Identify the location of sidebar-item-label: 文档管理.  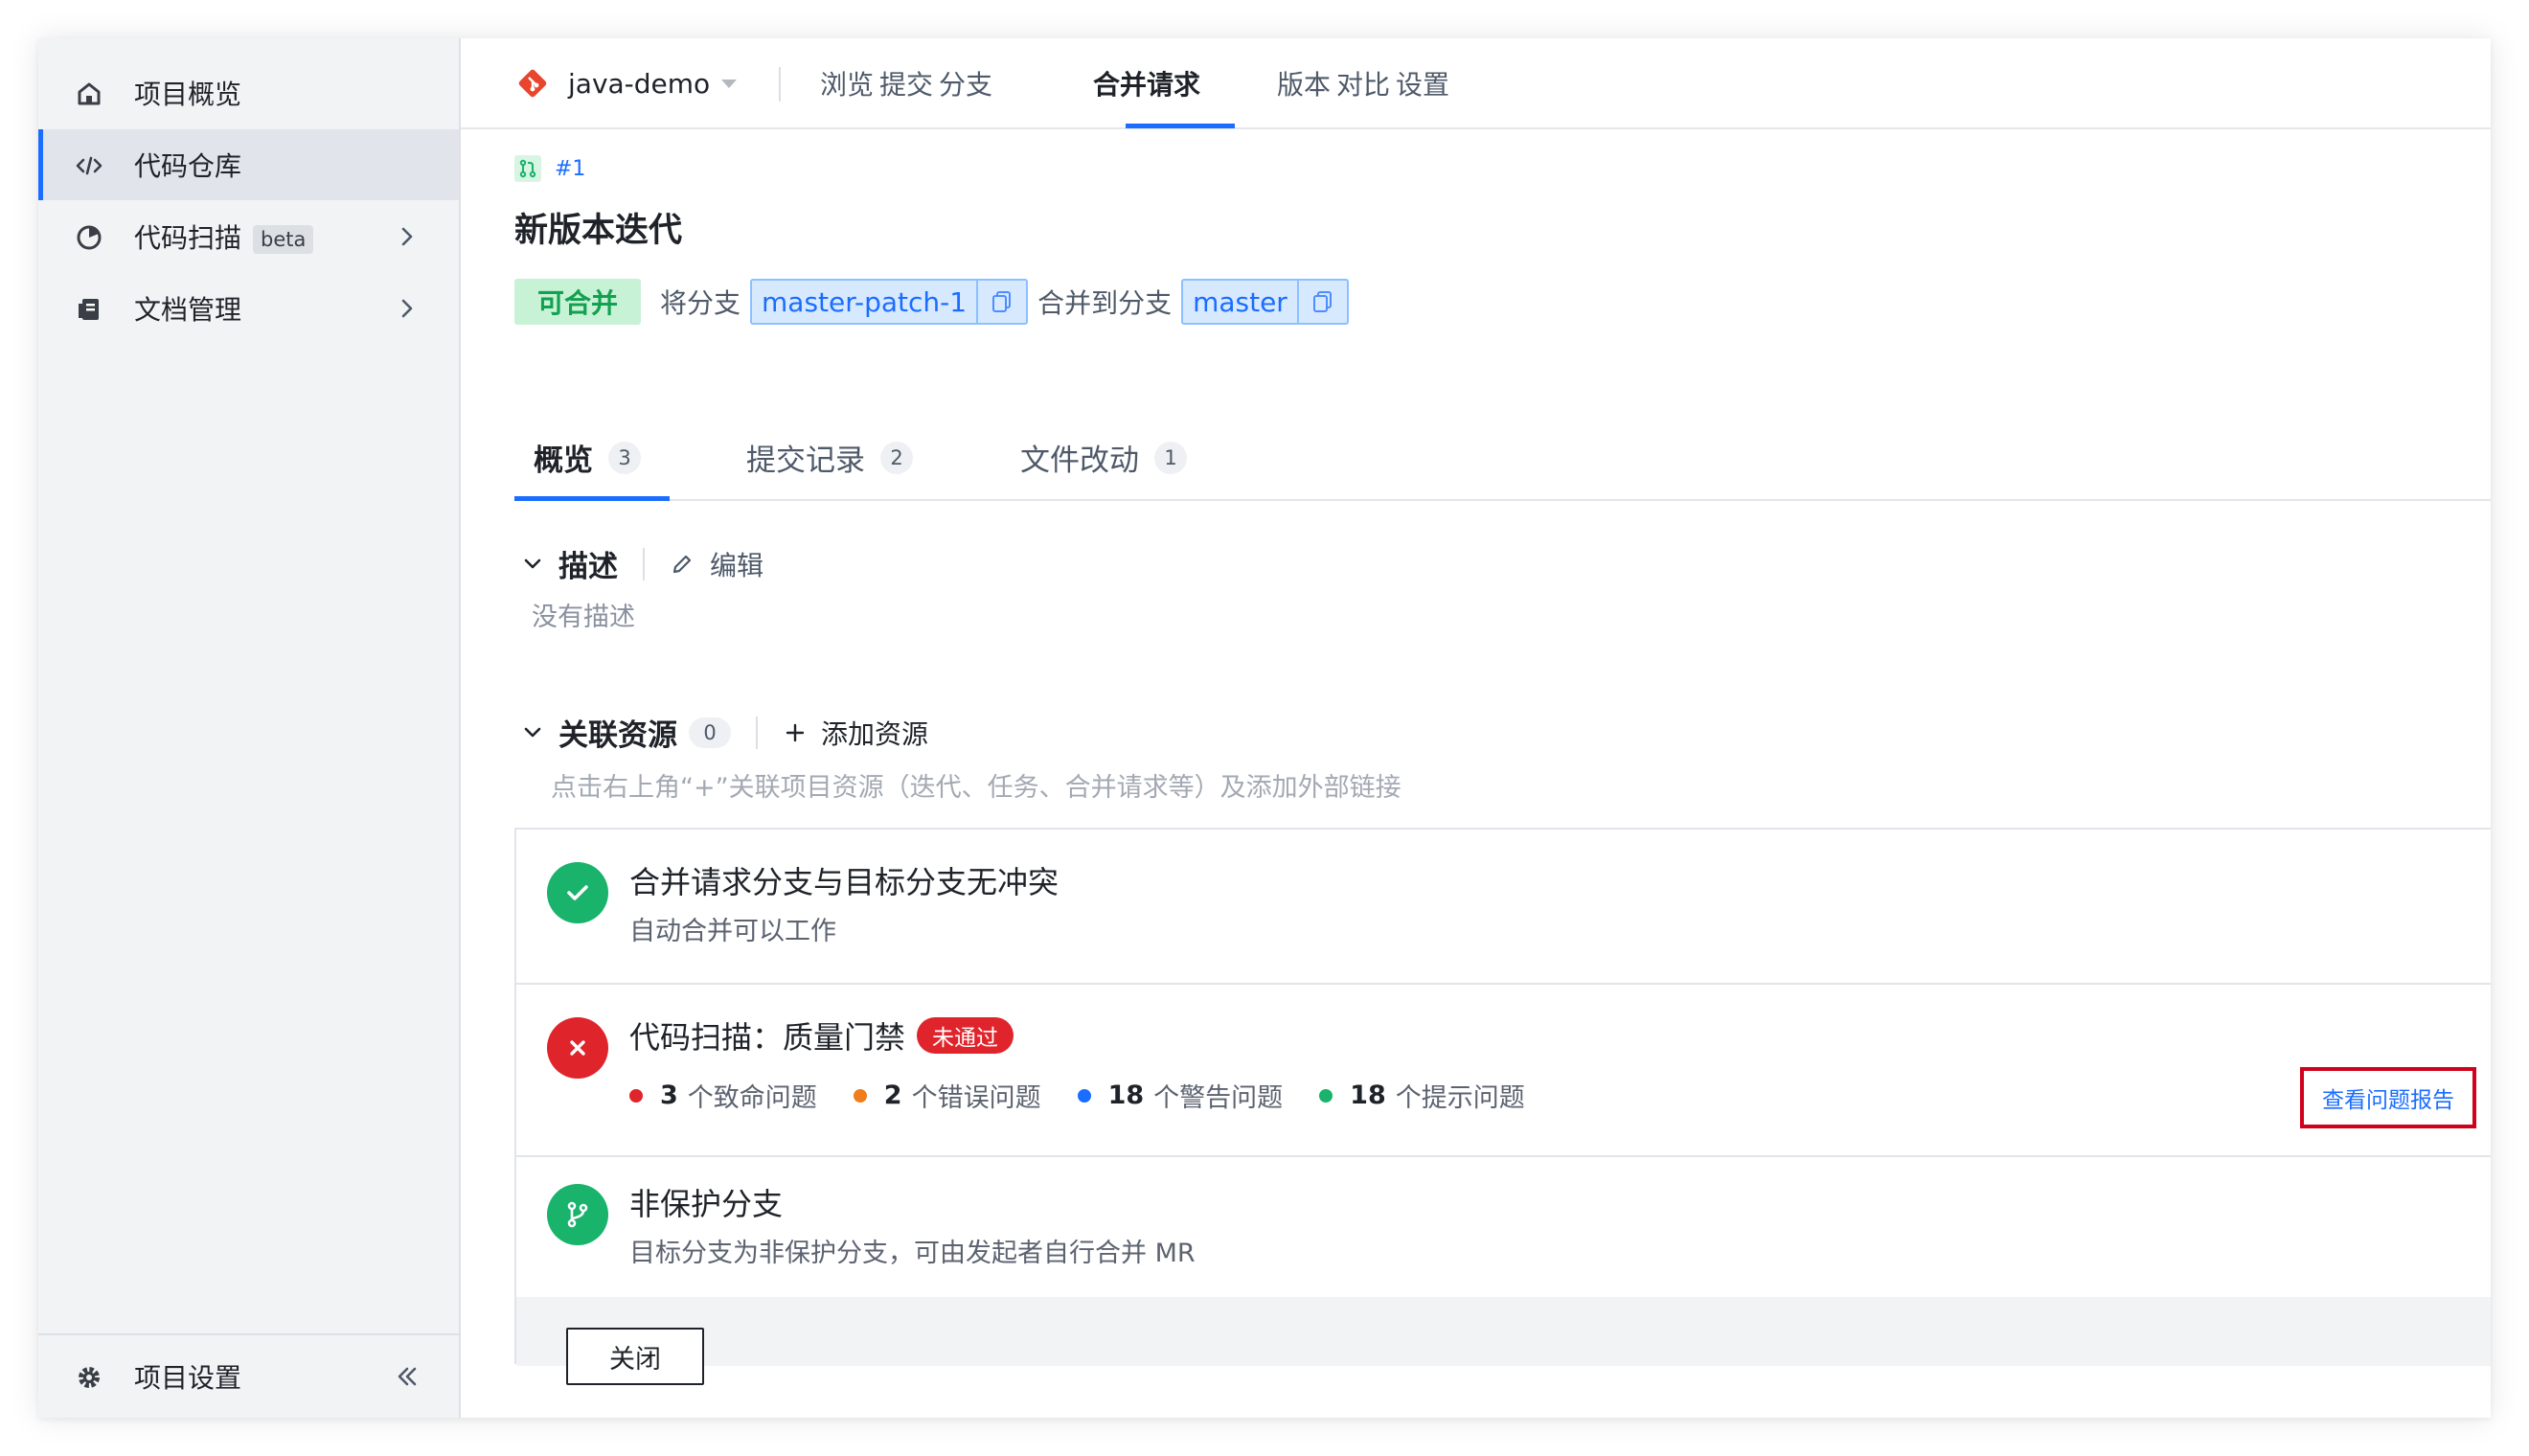
(188, 310).